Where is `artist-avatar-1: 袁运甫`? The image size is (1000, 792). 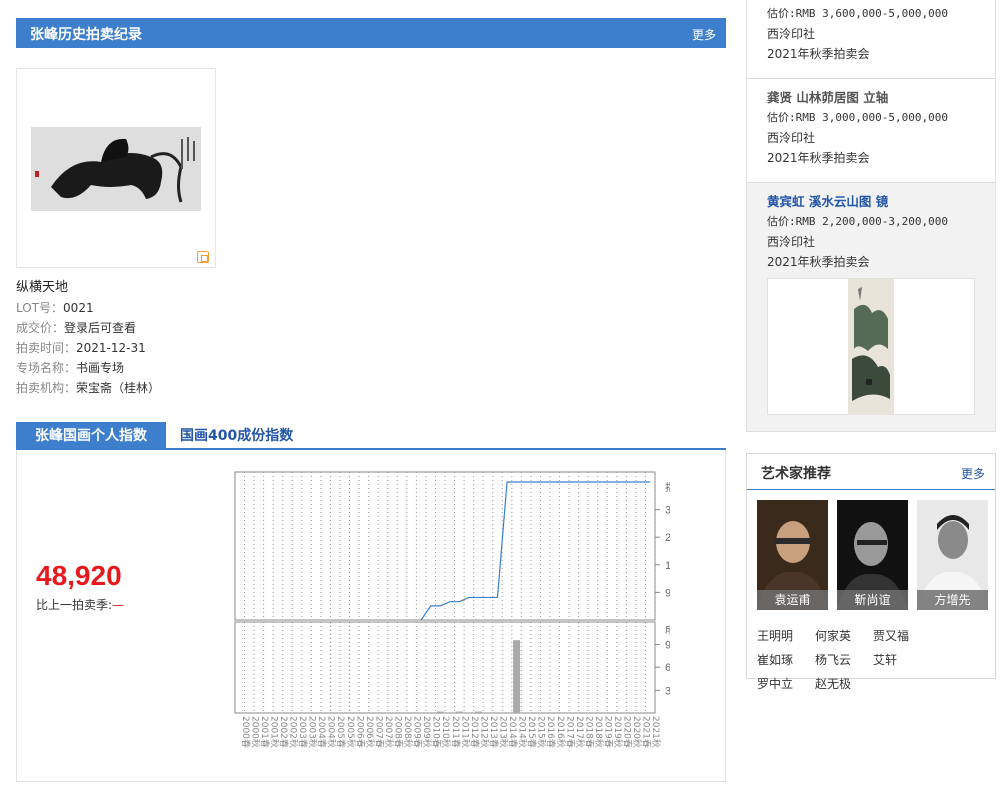 artist-avatar-1: 袁运甫 is located at coordinates (792, 555).